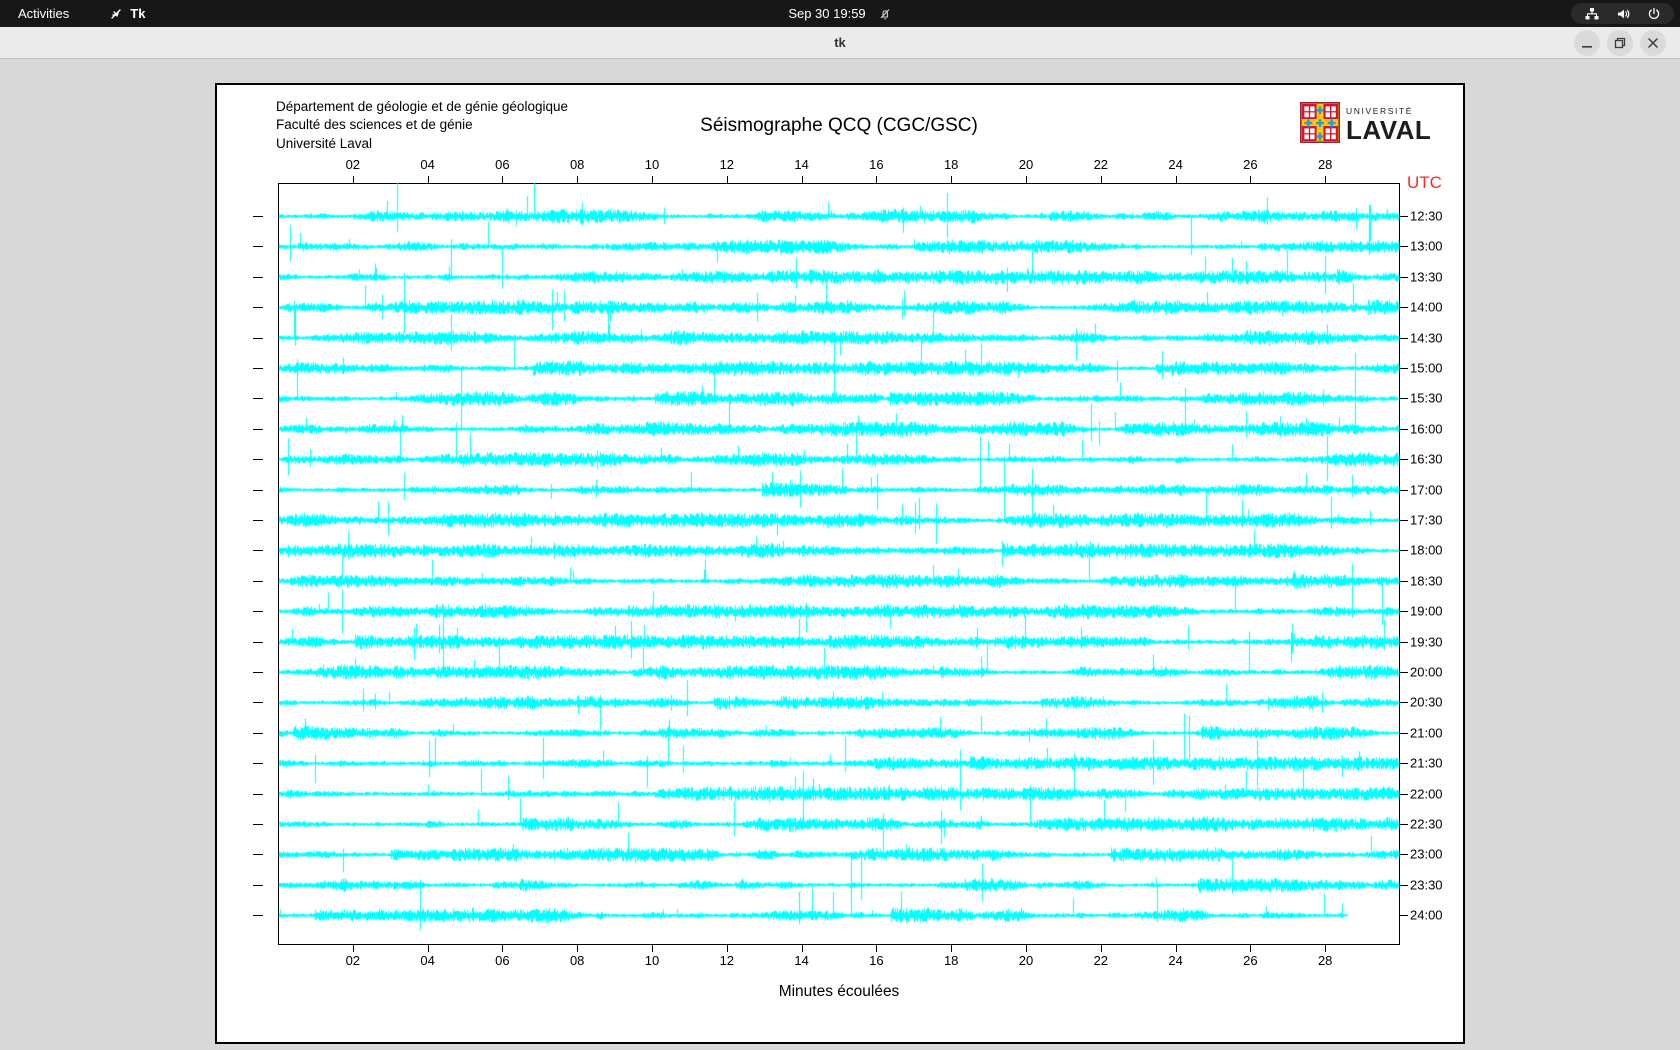 Image resolution: width=1680 pixels, height=1050 pixels. What do you see at coordinates (1365, 125) in the screenshot?
I see `universite-laval-logo: UNIVERSITÉ LAVAL` at bounding box center [1365, 125].